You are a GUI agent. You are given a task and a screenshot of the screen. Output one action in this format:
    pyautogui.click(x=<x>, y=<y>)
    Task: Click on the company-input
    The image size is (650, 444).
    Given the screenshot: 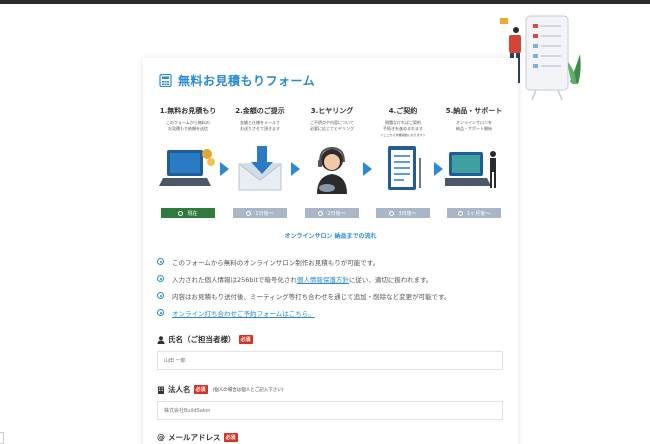 What is the action you would take?
    pyautogui.click(x=330, y=410)
    